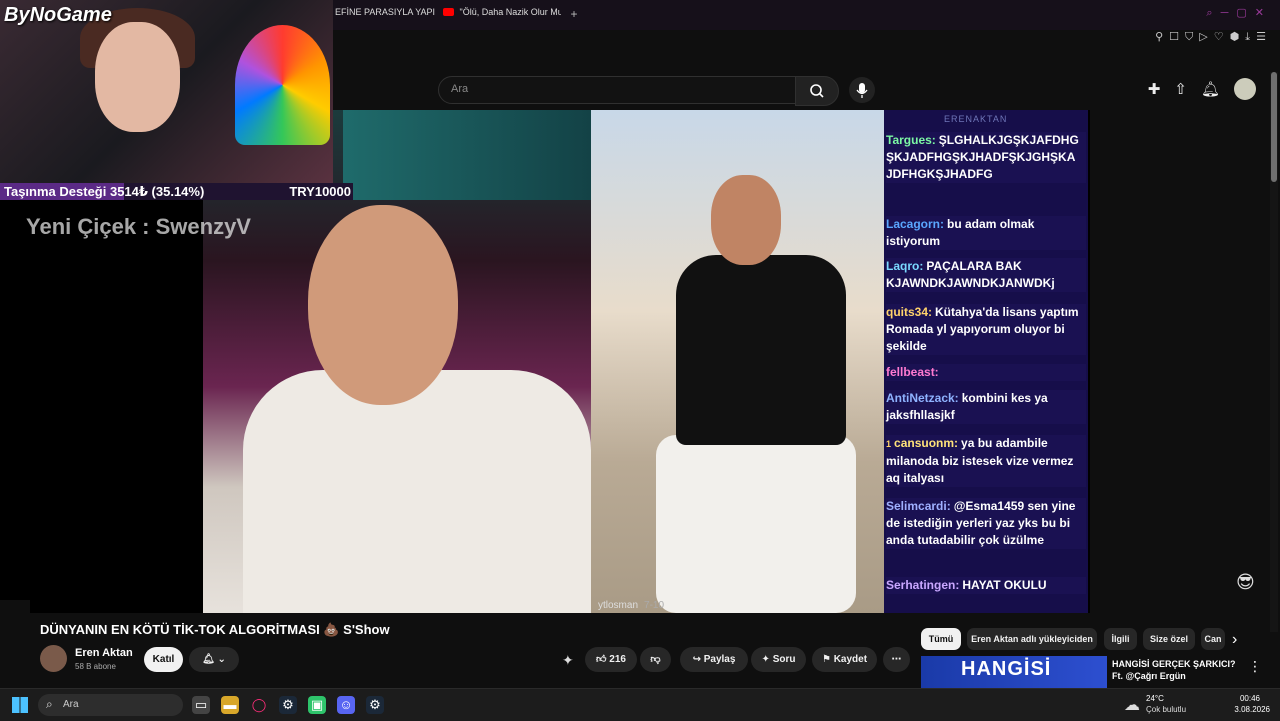 This screenshot has width=1280, height=721. Describe the element at coordinates (320, 191) in the screenshot. I see `donation-goal: TRY10000` at that location.